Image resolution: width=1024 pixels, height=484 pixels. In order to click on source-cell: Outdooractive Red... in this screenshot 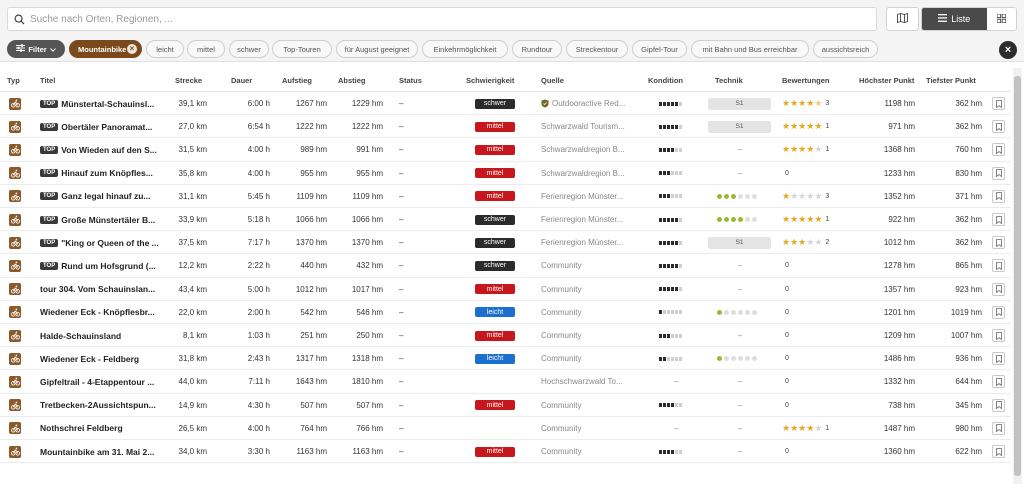, I will do `click(588, 103)`.